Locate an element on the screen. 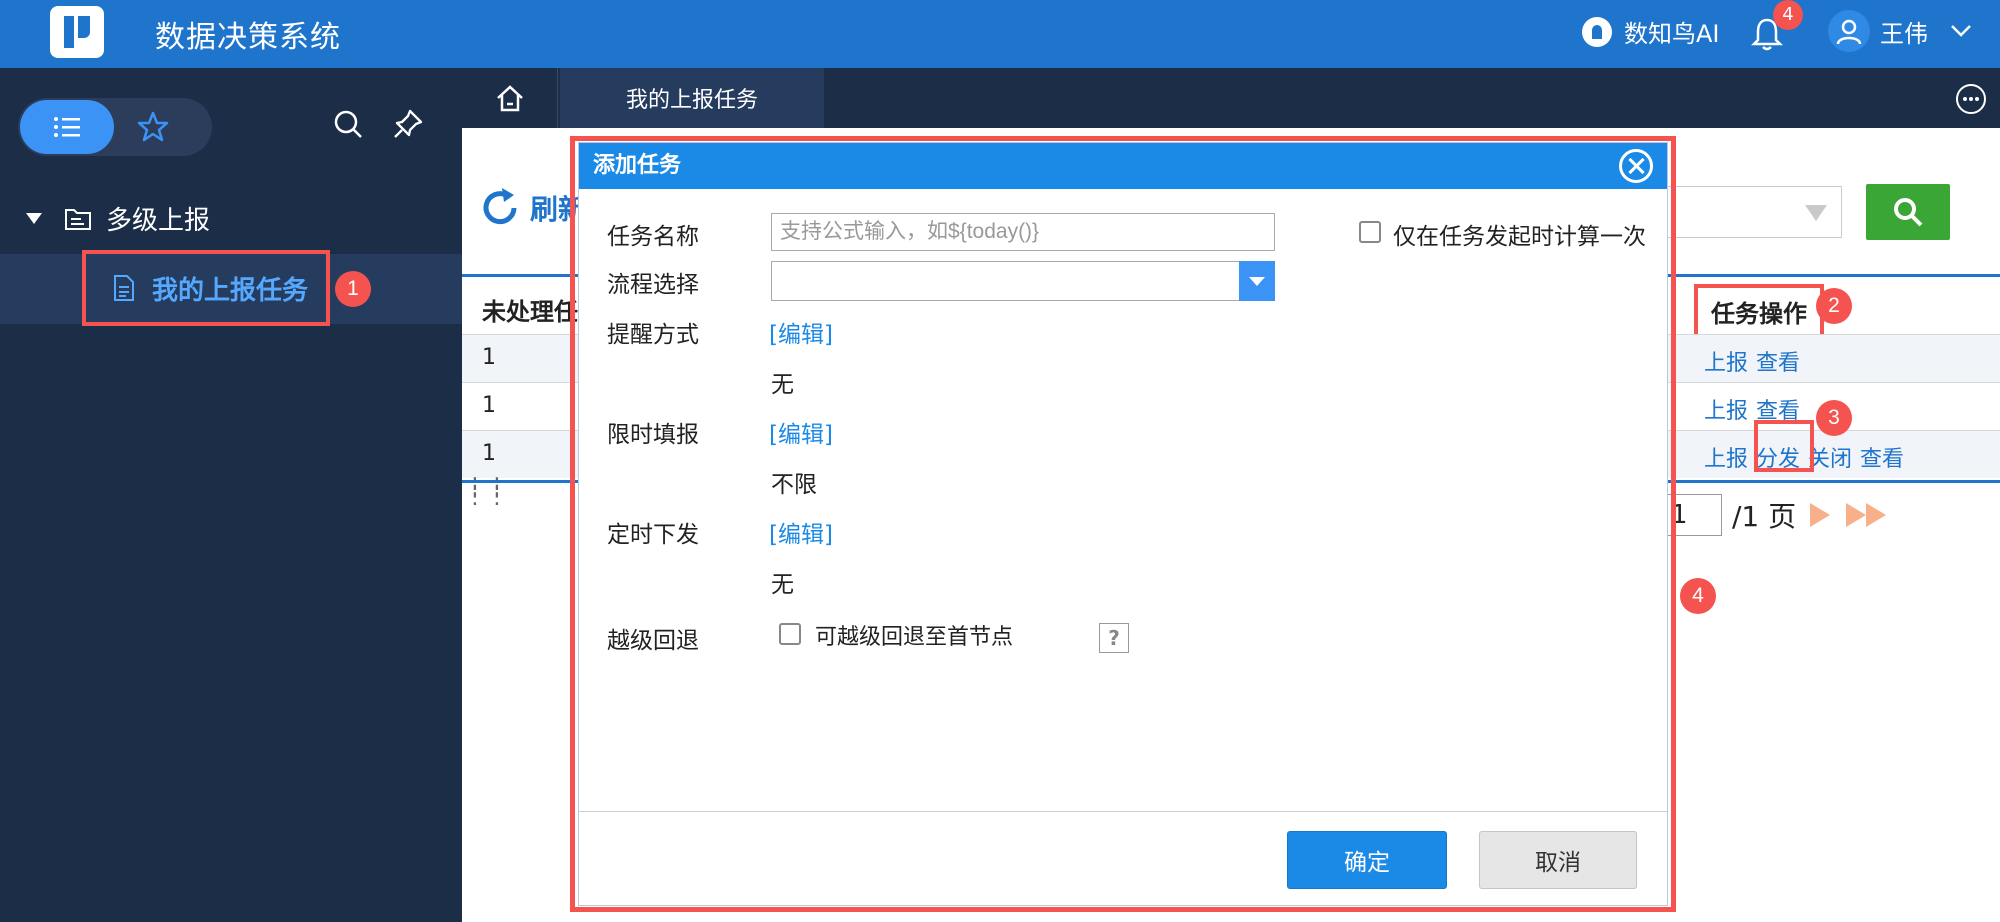  sidebar-view-toggle is located at coordinates (115, 127).